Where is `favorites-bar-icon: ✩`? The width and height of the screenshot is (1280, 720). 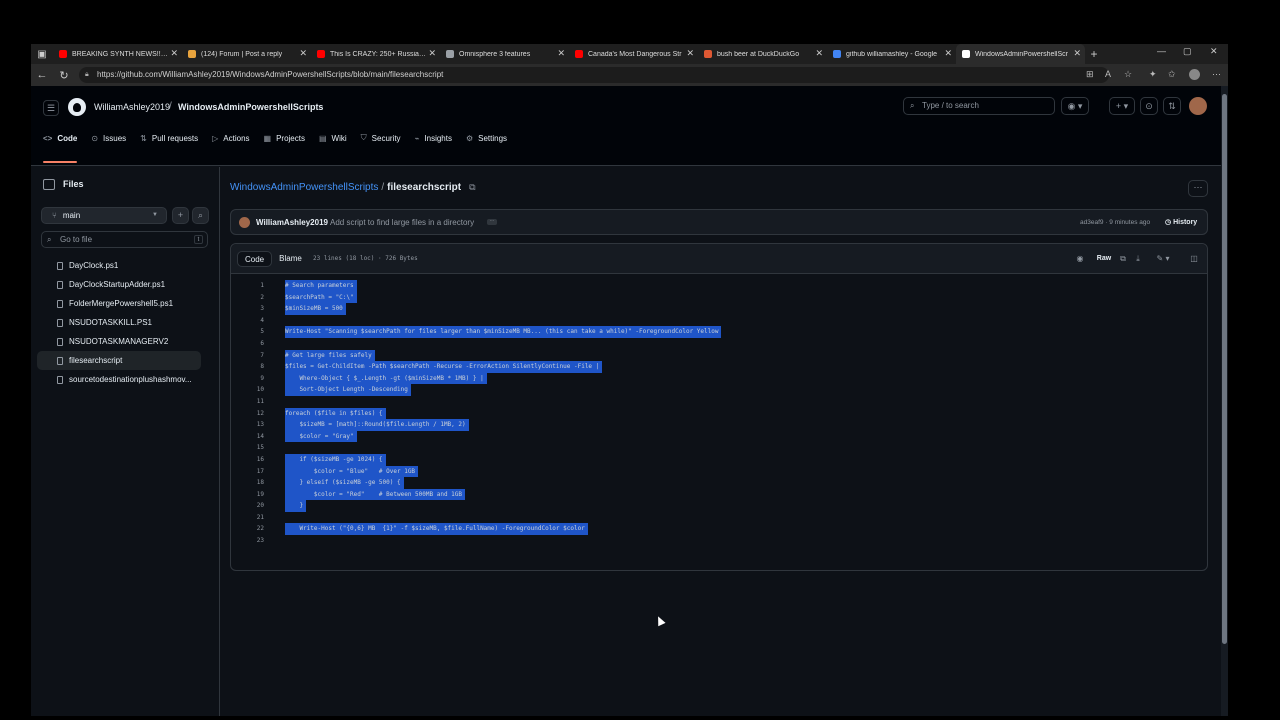 favorites-bar-icon: ✩ is located at coordinates (1172, 74).